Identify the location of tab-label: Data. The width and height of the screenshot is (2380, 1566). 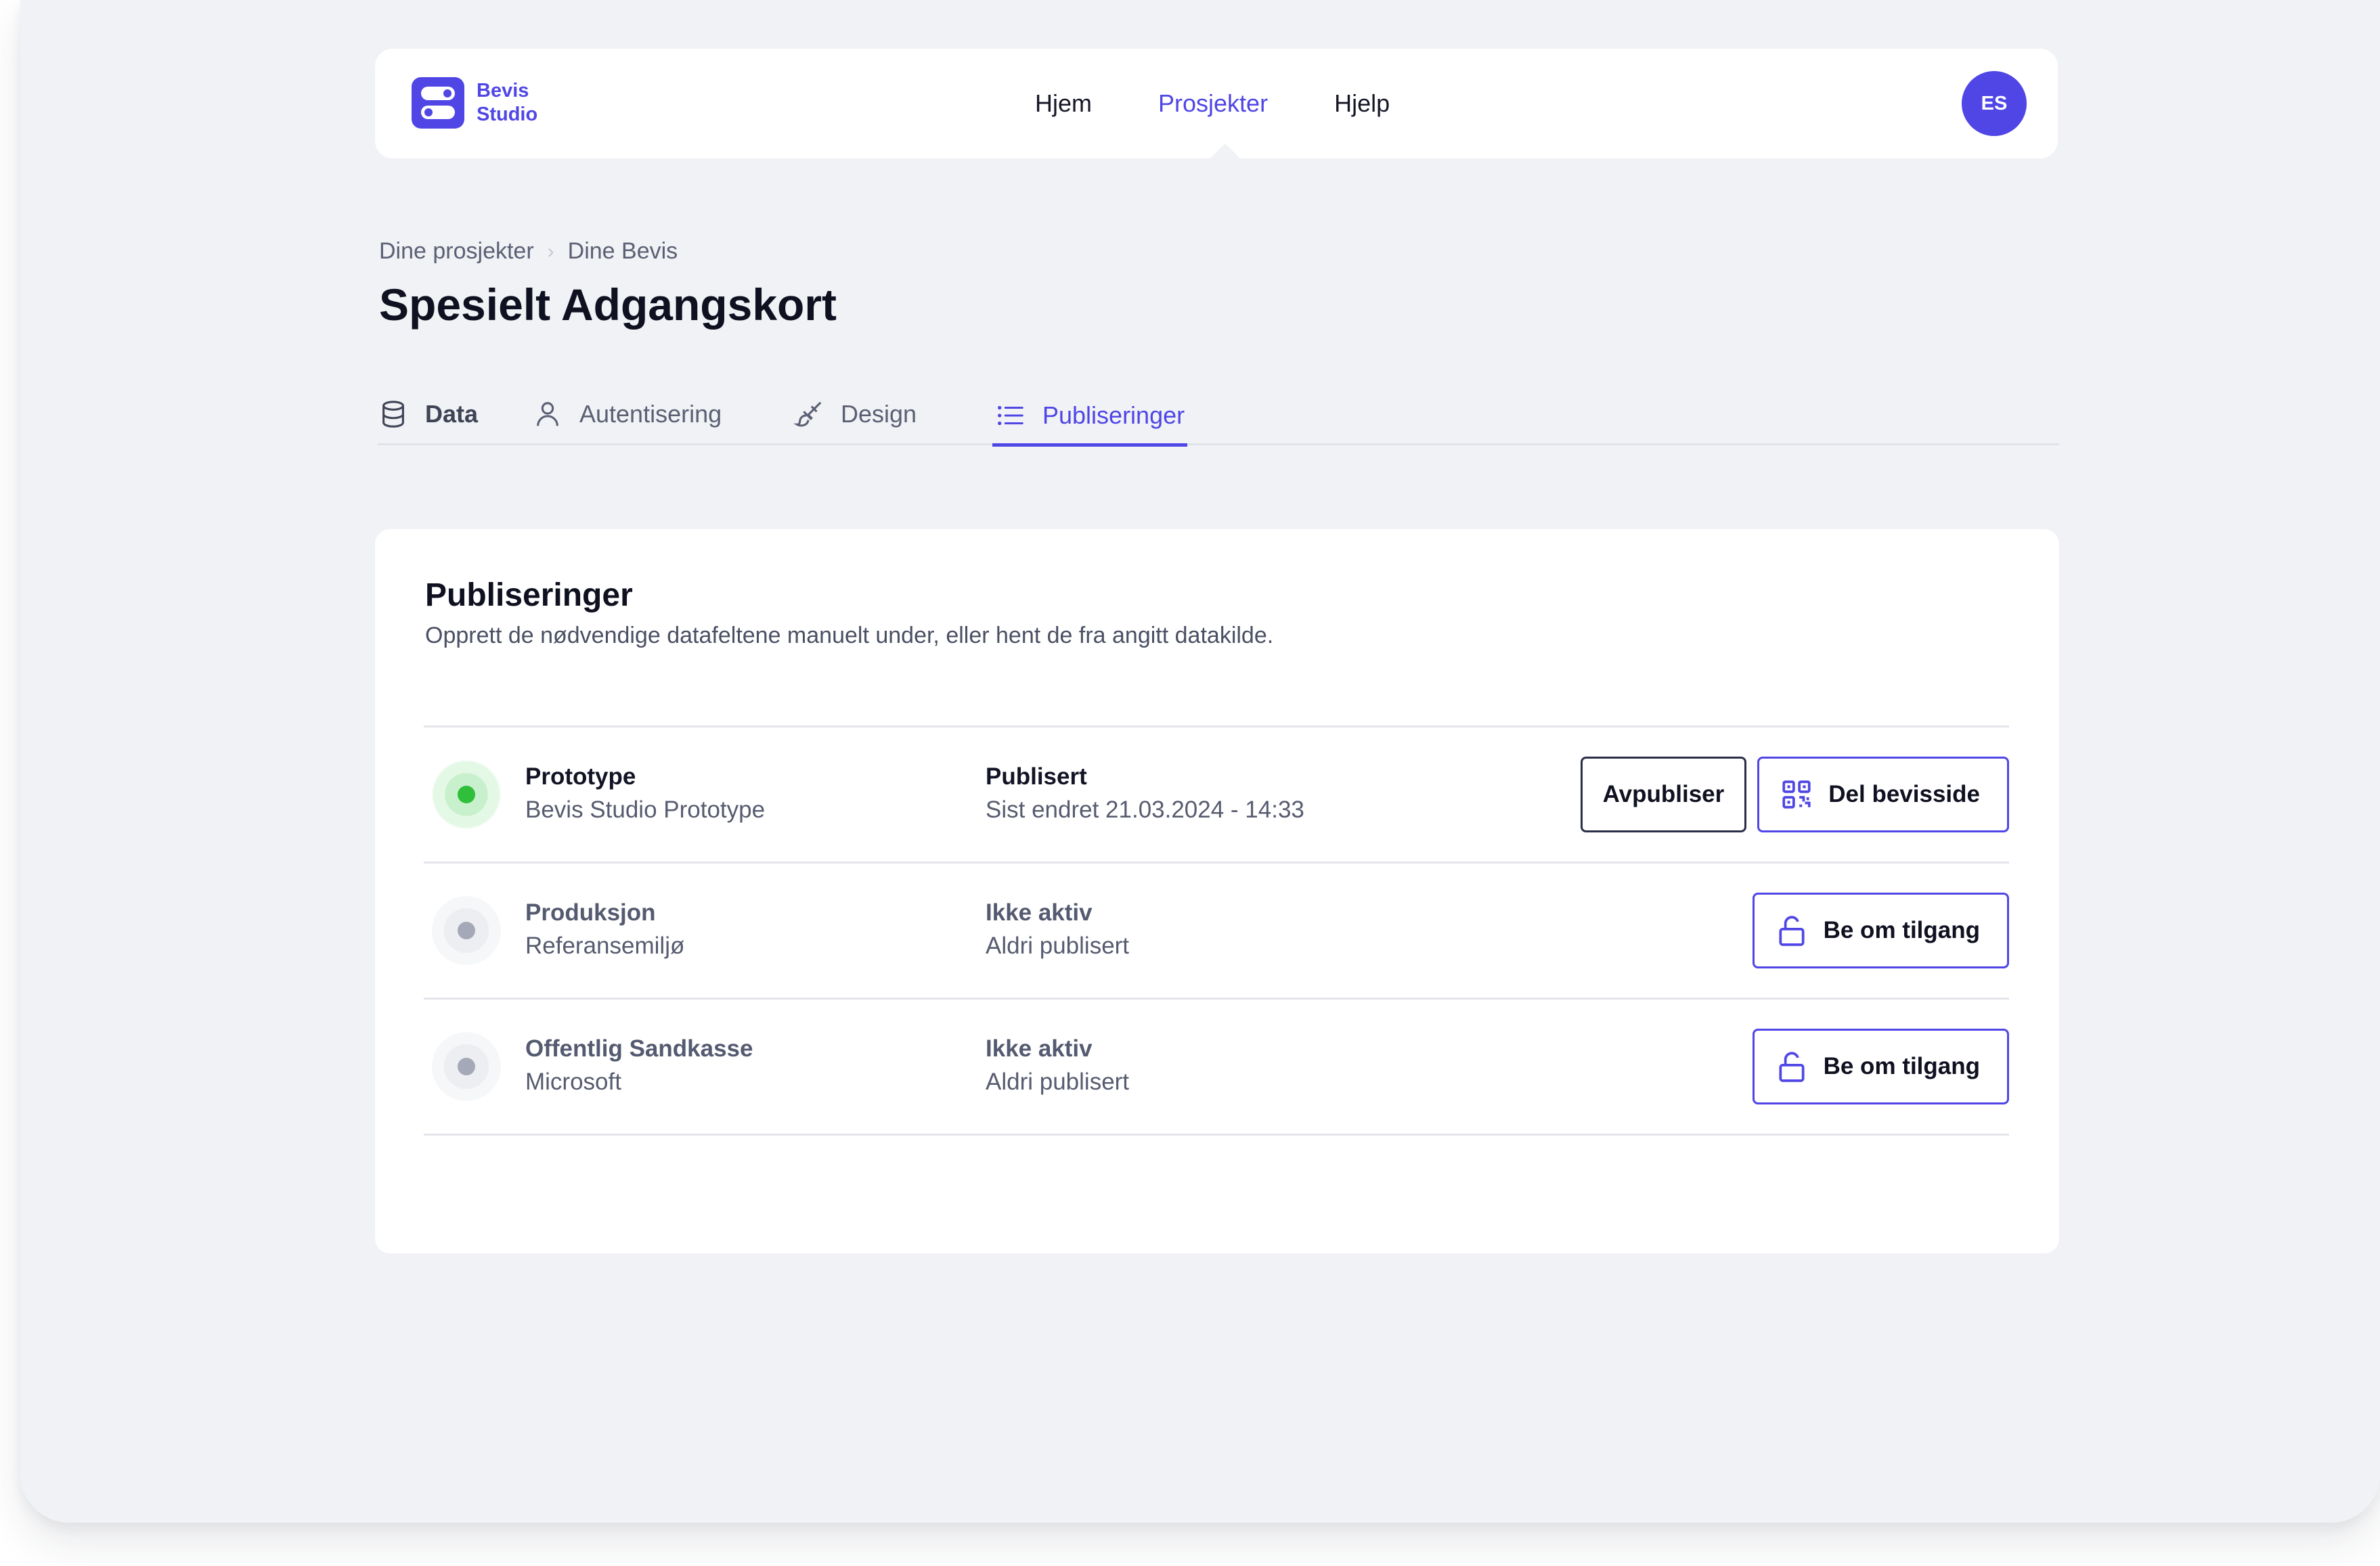
(452, 414).